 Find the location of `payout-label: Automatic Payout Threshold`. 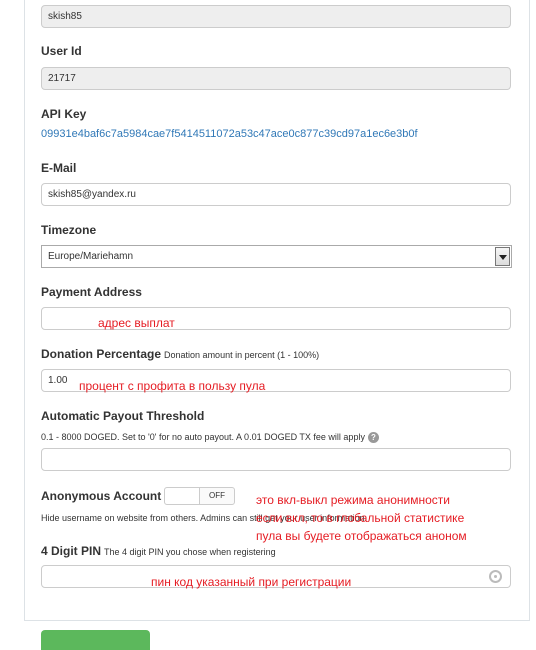

payout-label: Automatic Payout Threshold is located at coordinates (123, 416).